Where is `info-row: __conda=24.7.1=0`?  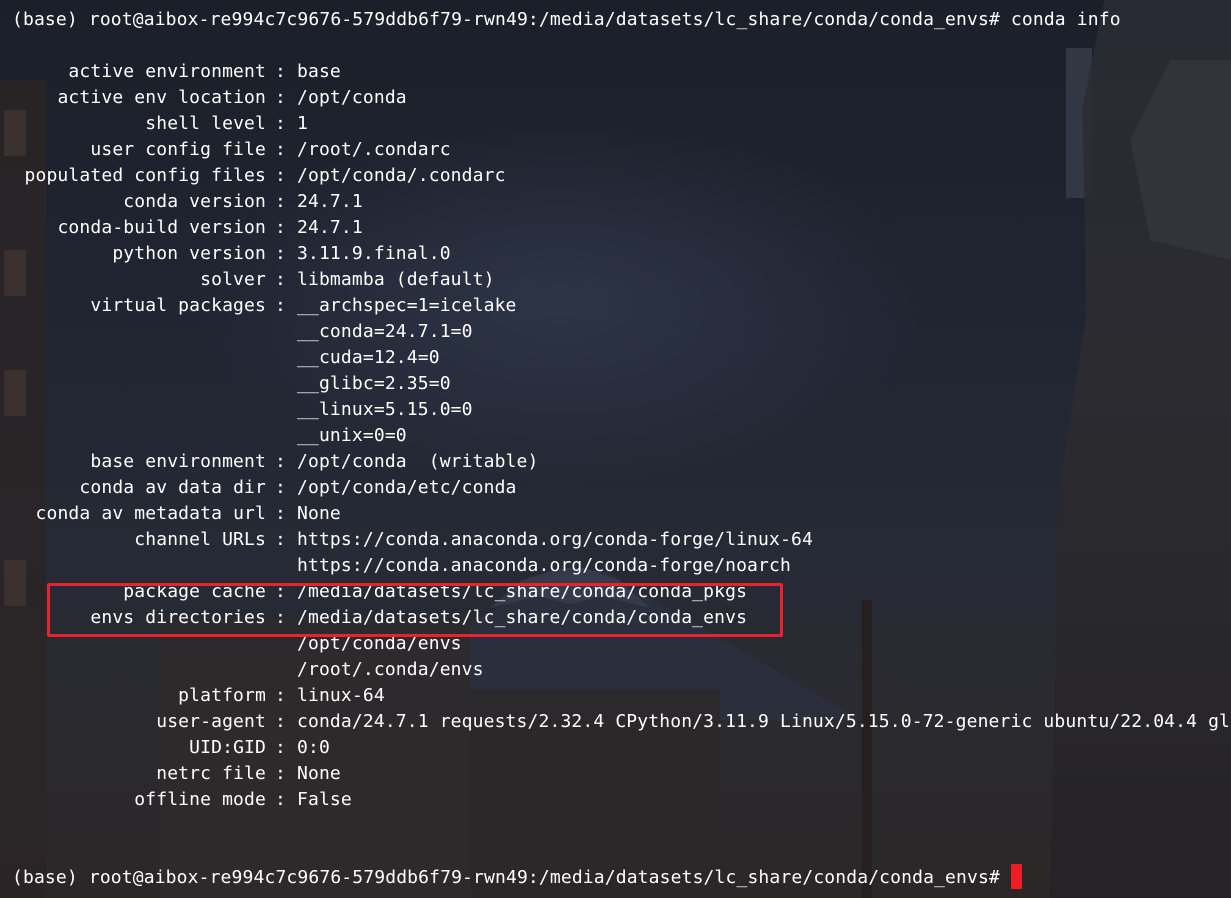
info-row: __conda=24.7.1=0 is located at coordinates (615, 332).